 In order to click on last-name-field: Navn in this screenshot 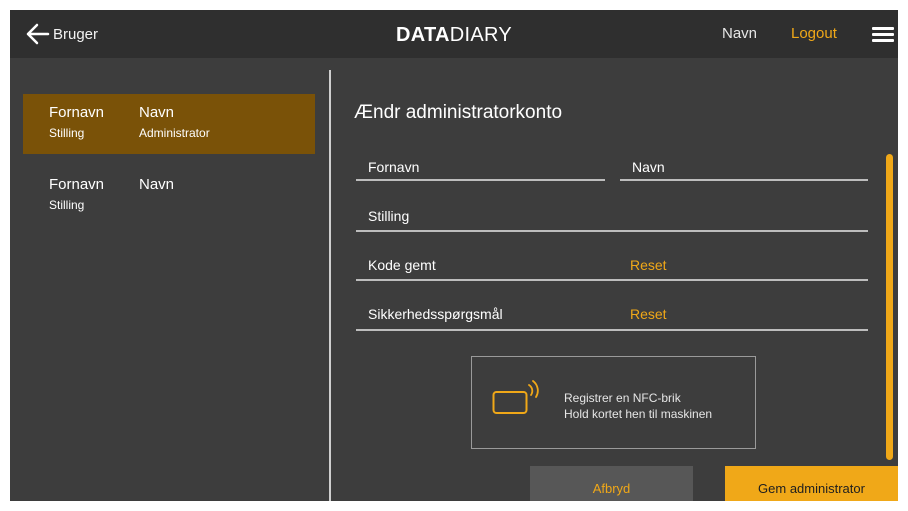, I will do `click(744, 169)`.